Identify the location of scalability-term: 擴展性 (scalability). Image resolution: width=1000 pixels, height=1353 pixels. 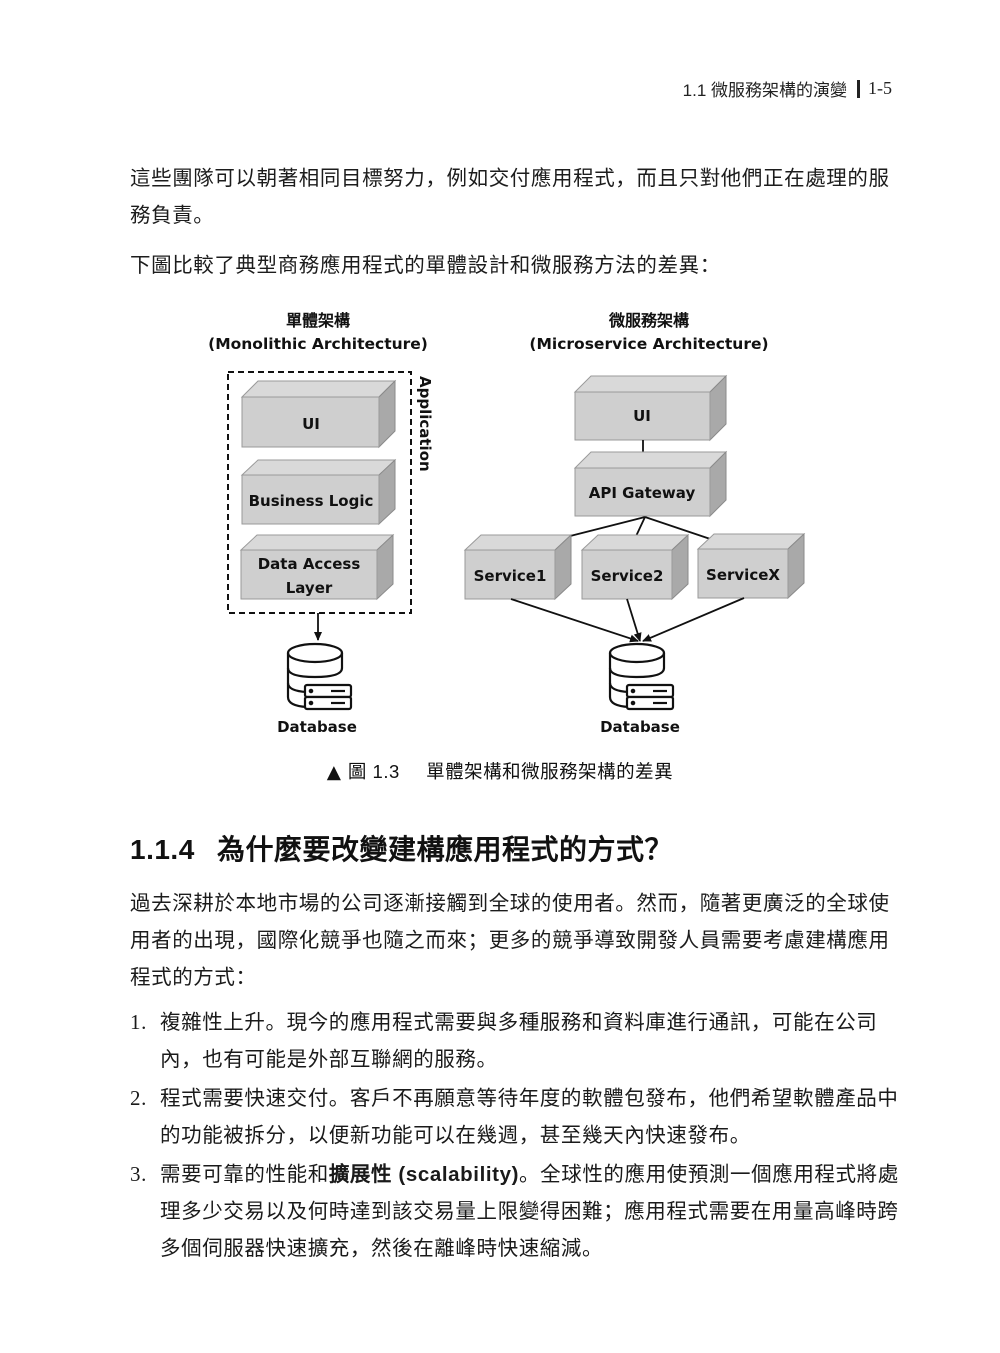
(424, 1174).